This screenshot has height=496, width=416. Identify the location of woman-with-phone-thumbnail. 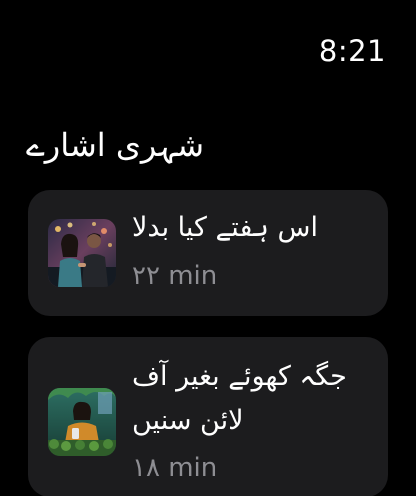
(82, 422).